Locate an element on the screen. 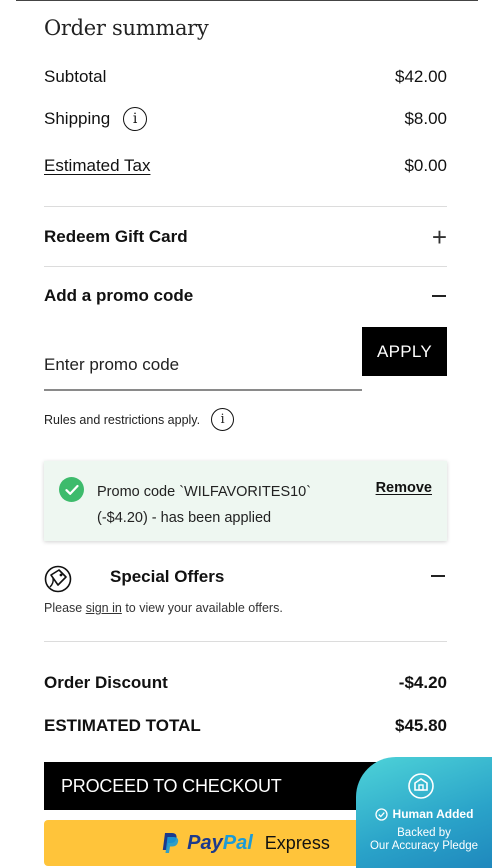 The height and width of the screenshot is (868, 492). special-offers-collapse-icon is located at coordinates (438, 576).